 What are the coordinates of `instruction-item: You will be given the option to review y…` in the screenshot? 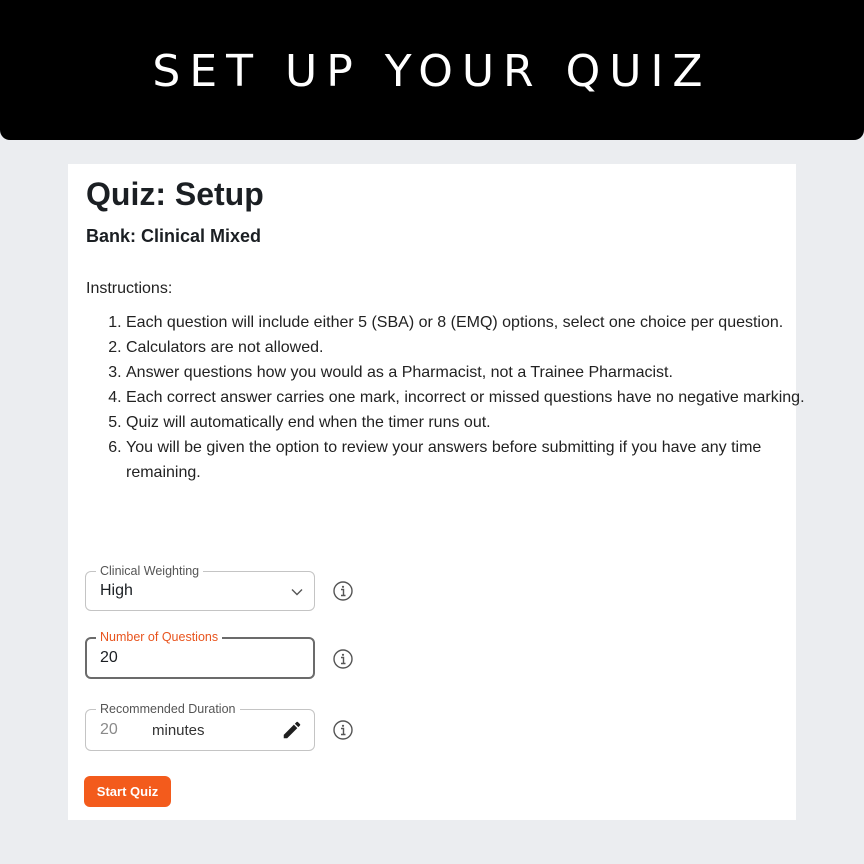 It's located at (471, 460).